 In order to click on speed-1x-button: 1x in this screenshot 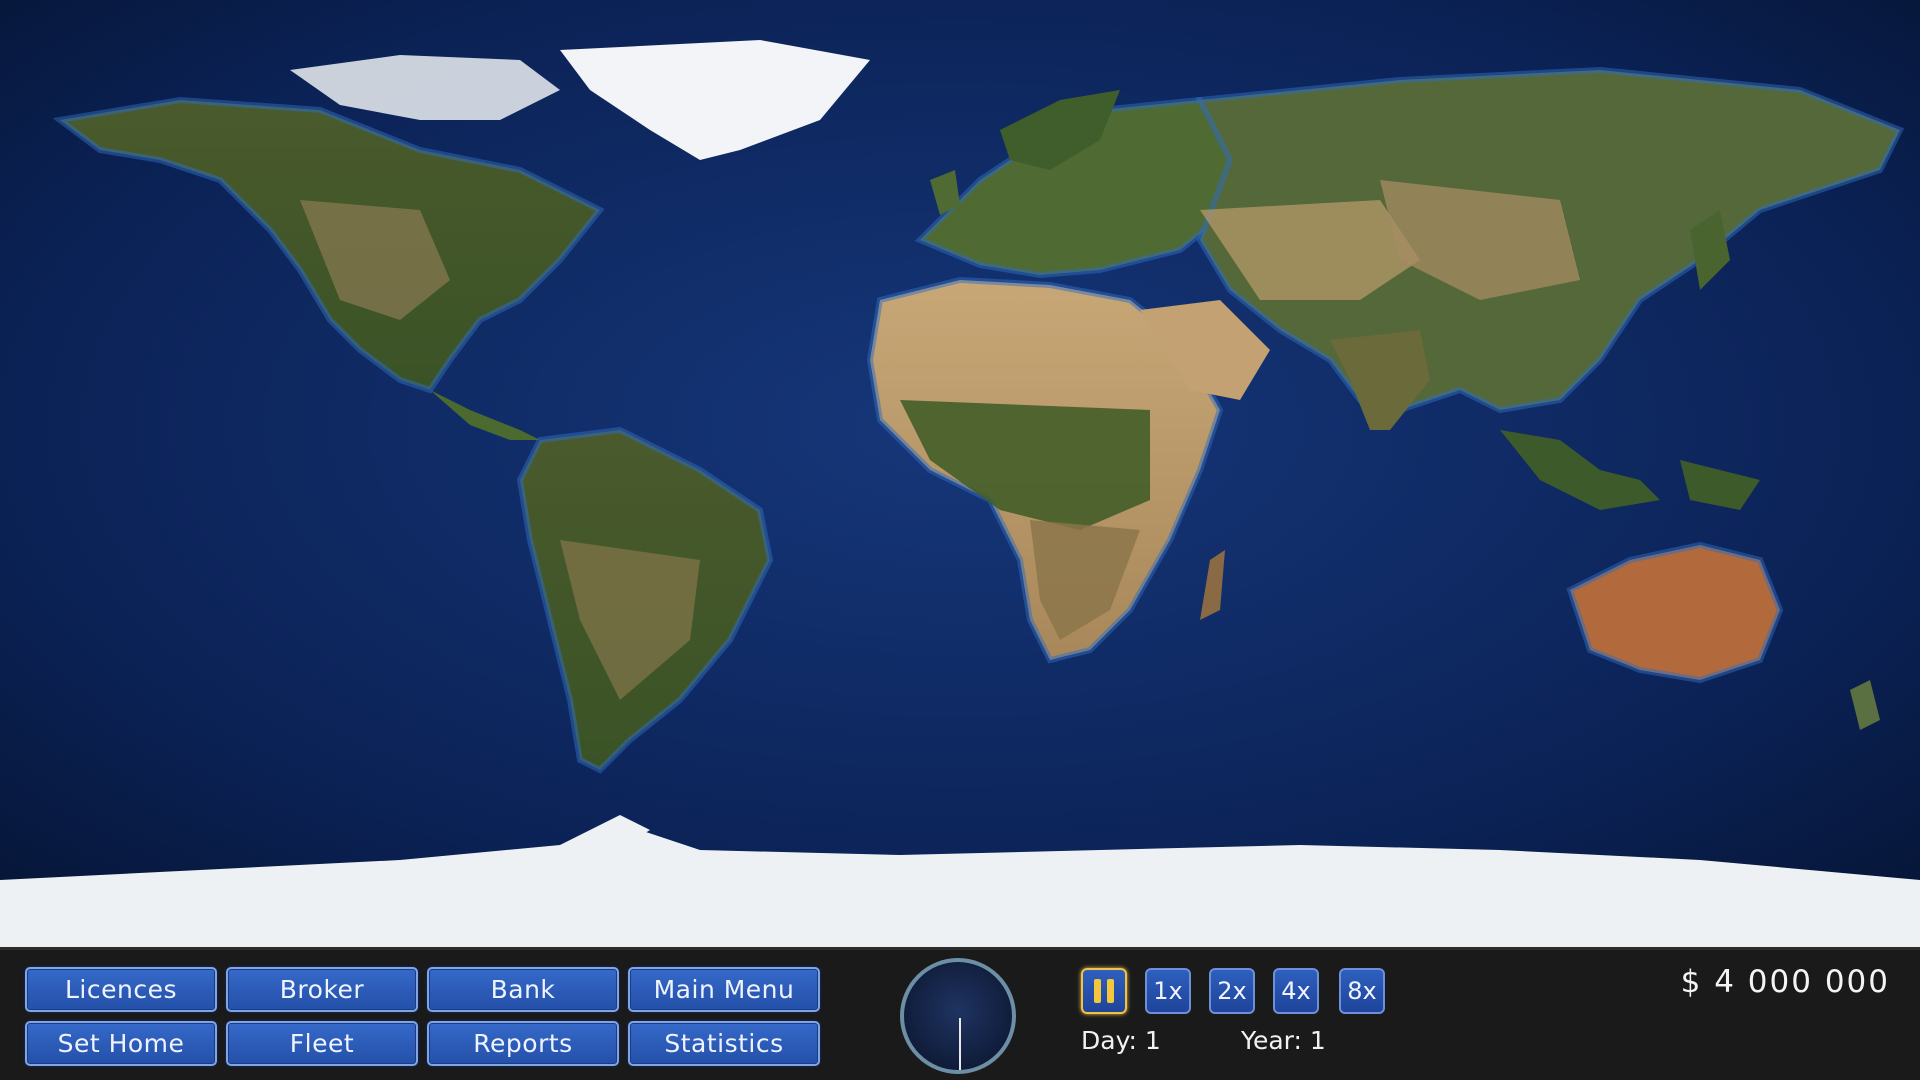, I will do `click(1168, 991)`.